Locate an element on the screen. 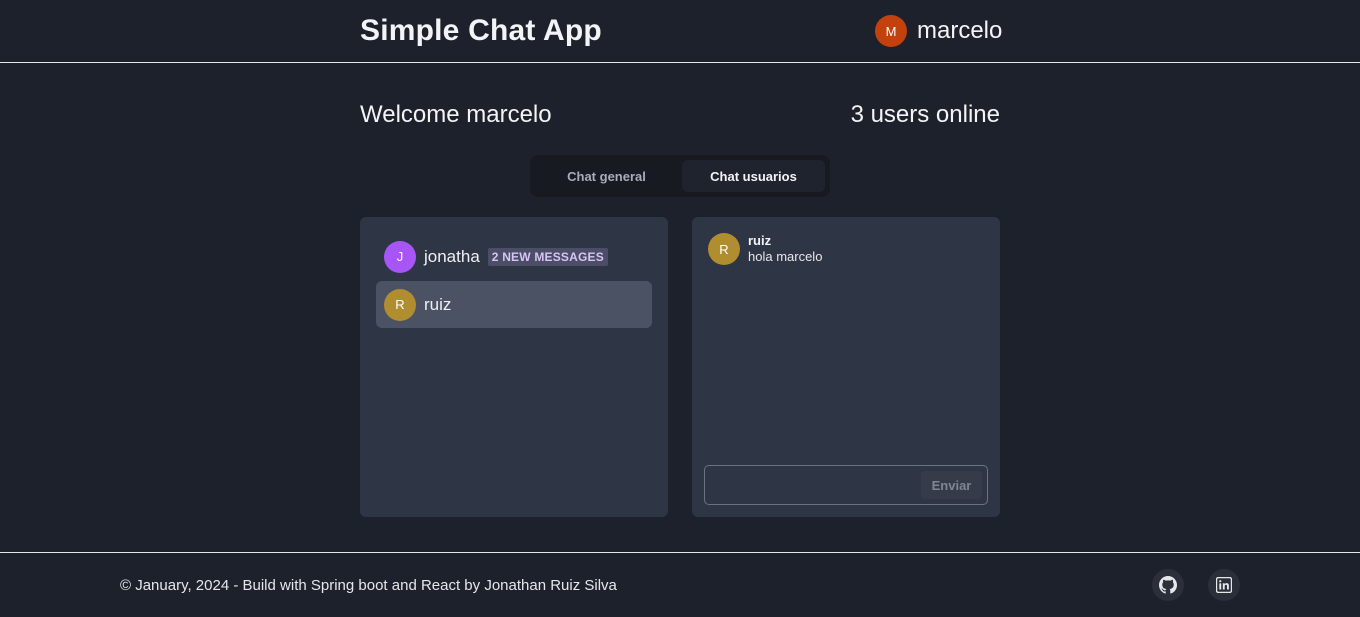  user-avatar: J is located at coordinates (400, 256).